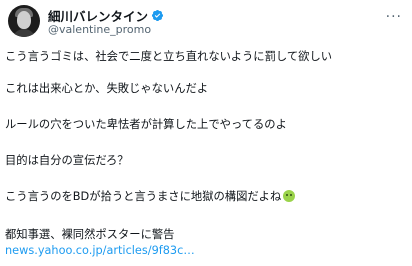 This screenshot has height=266, width=412. I want to click on tweet-line: ルールの穴をついた卑怯者が計算した上でやってるのよ, so click(146, 124).